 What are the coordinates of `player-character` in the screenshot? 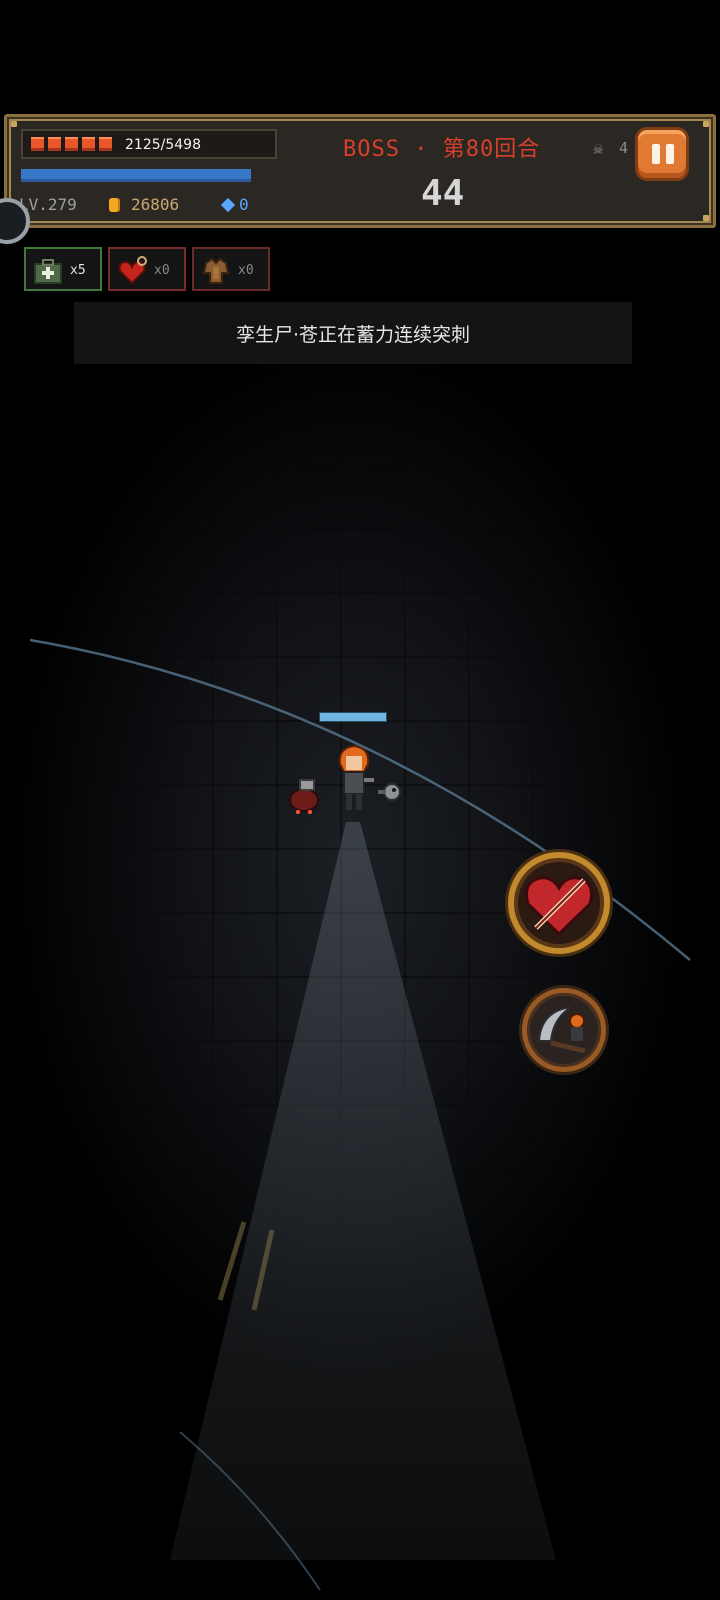 It's located at (356, 777).